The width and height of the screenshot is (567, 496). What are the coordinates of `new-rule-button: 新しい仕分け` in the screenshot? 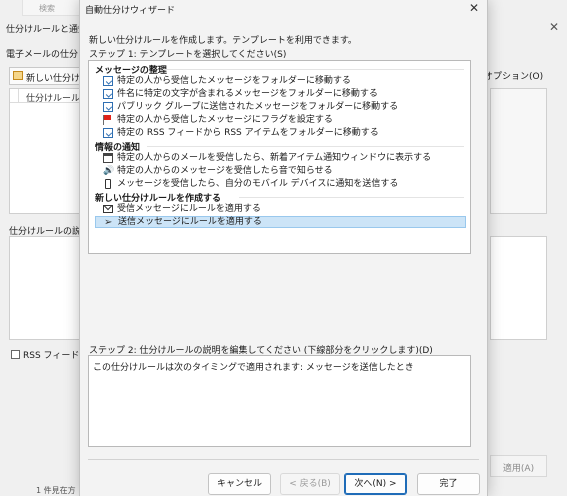 It's located at (45, 76).